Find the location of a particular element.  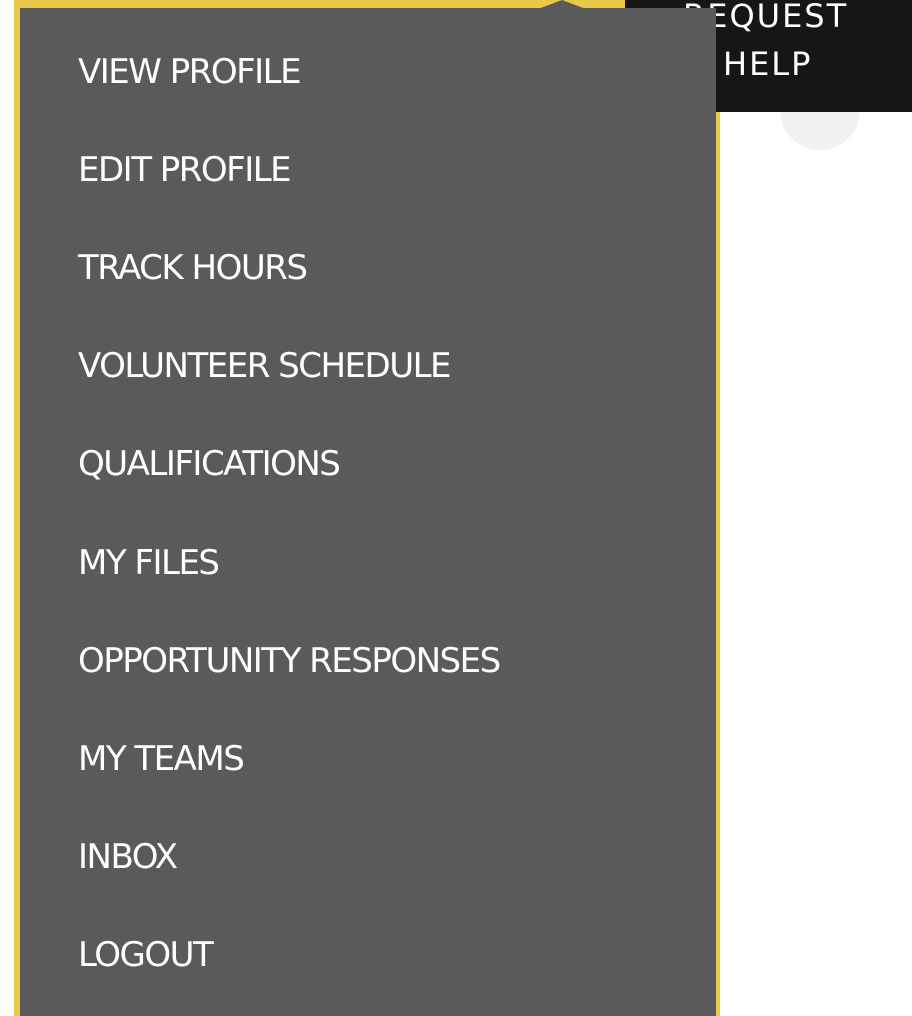

menu-item-my-files: MY FILES is located at coordinates (149, 563).